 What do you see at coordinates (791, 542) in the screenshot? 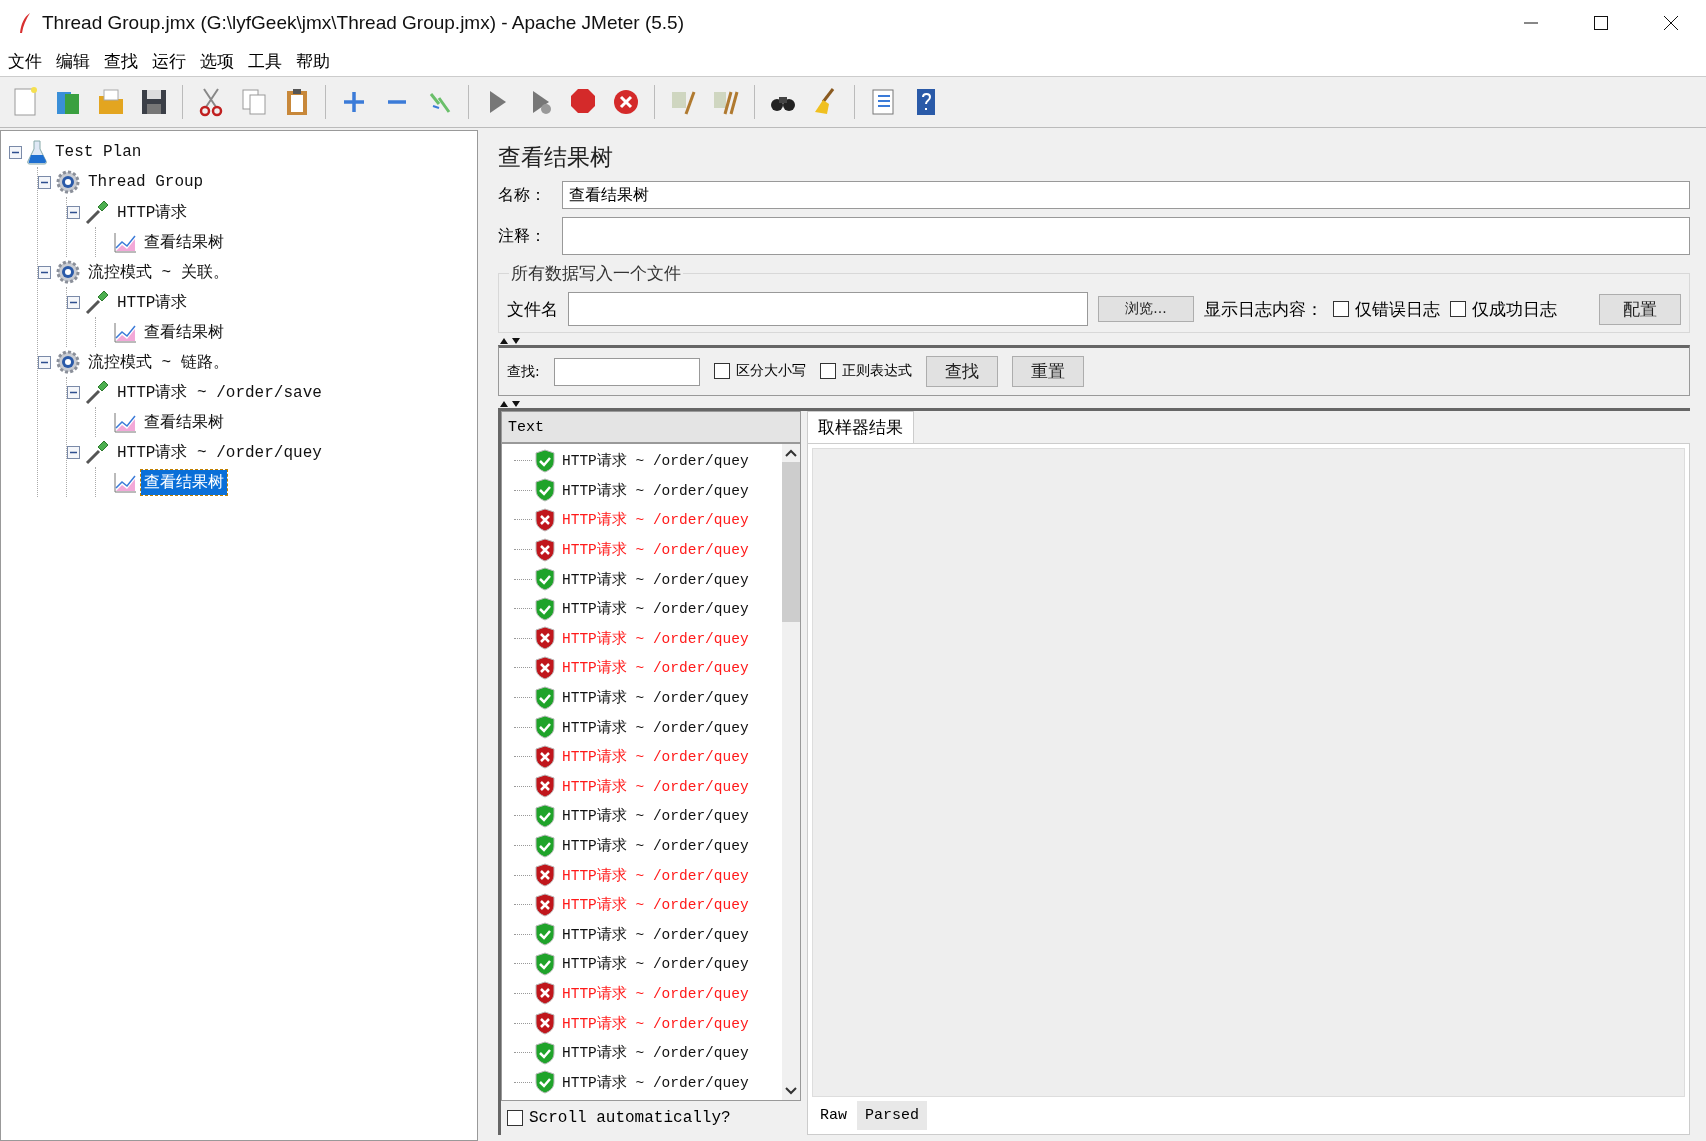
I see `scrollbar-thumb` at bounding box center [791, 542].